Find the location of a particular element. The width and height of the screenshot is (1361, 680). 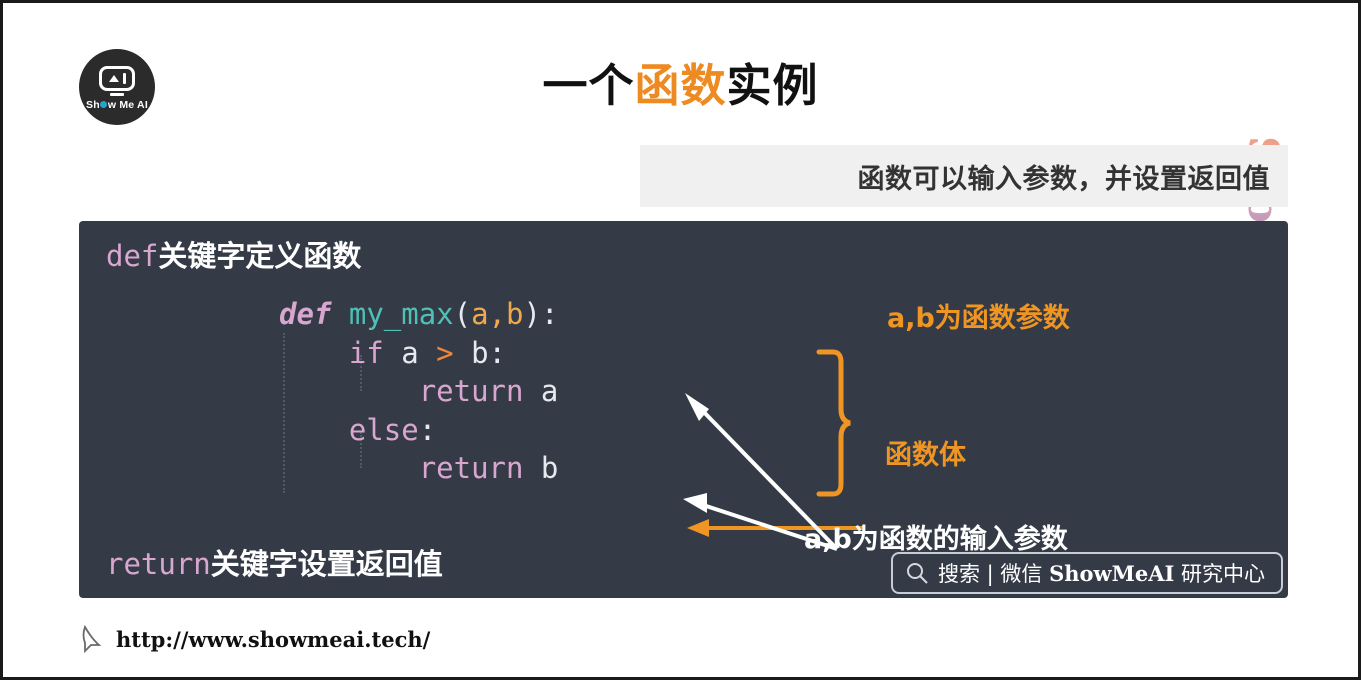

footer-url: http://www.showmeai.tech/ is located at coordinates (273, 639).